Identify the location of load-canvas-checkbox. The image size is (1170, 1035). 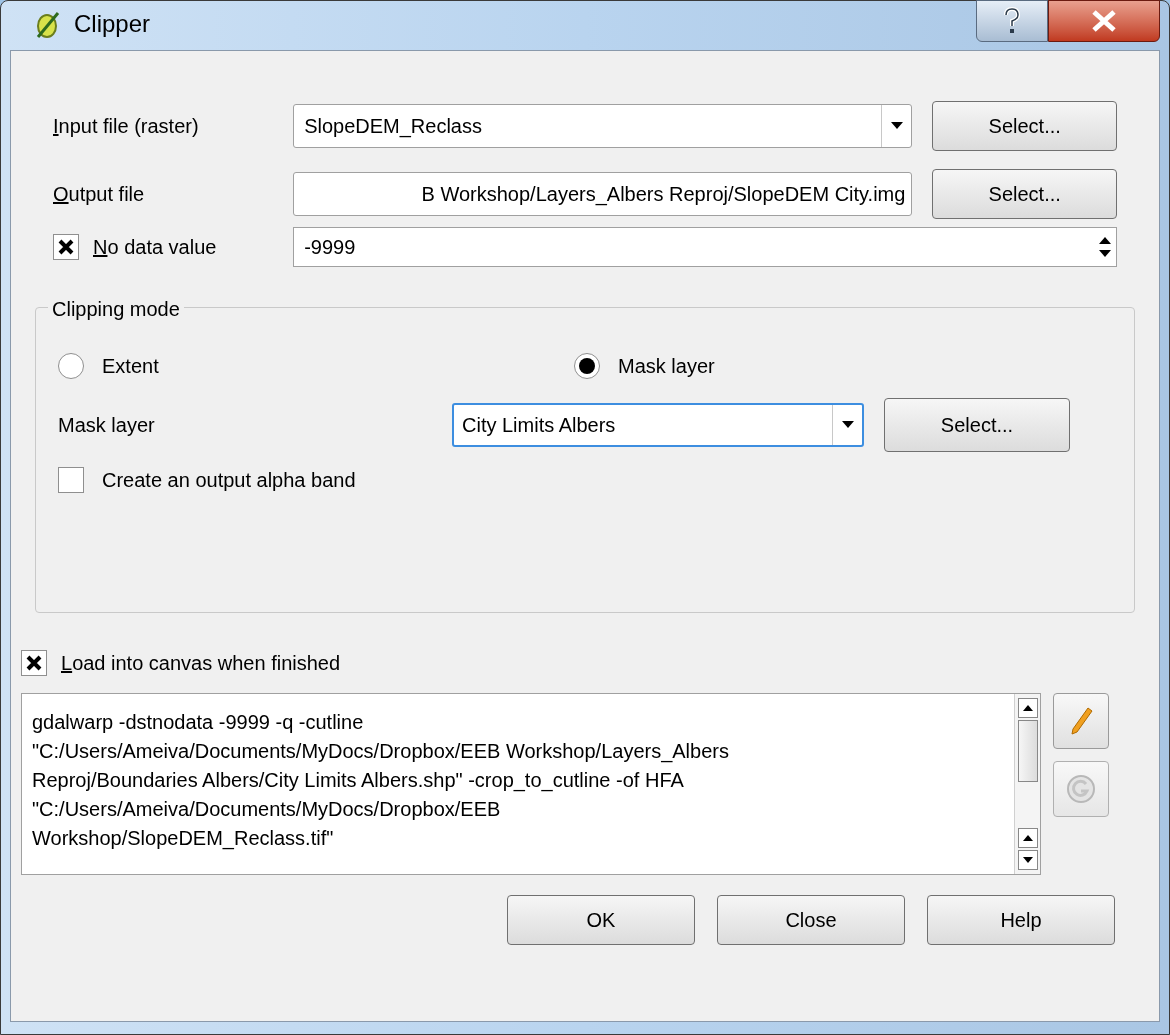
(34, 663).